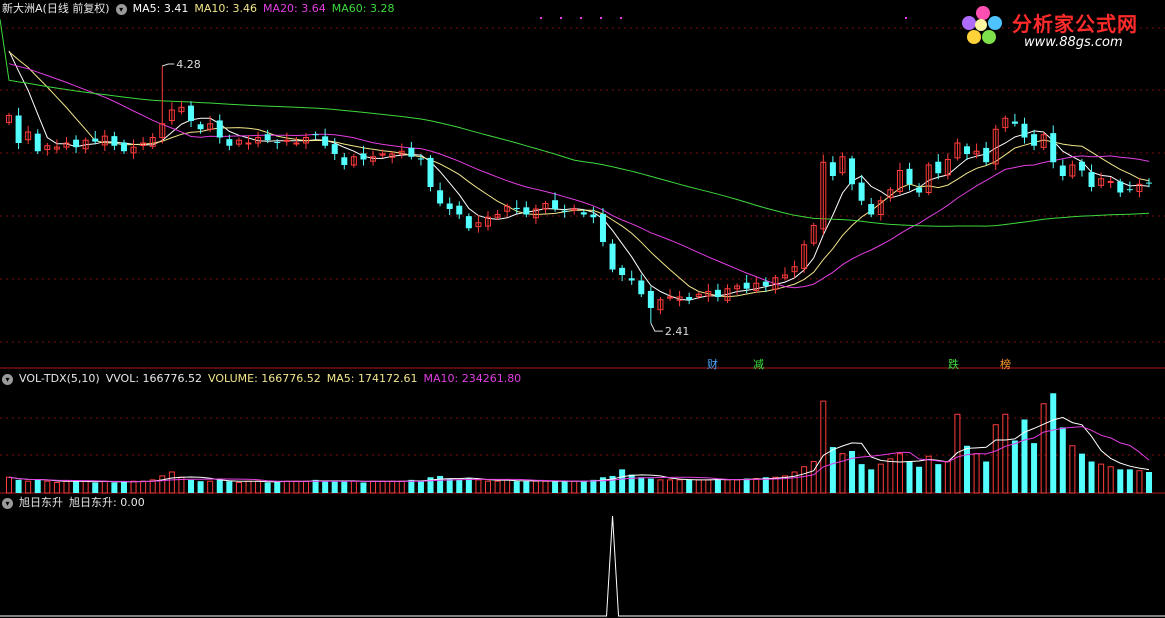  I want to click on event-marker: 减, so click(758, 364).